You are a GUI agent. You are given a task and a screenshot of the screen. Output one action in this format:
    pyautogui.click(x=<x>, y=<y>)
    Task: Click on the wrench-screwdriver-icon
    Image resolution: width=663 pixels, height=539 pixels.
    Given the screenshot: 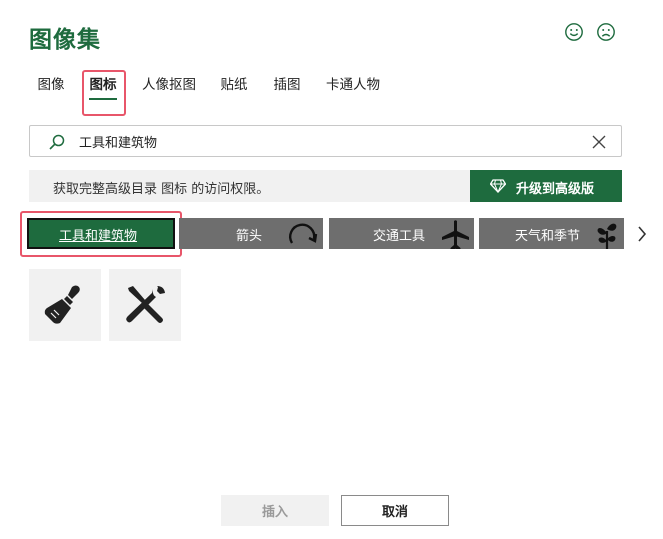 What is the action you would take?
    pyautogui.click(x=145, y=304)
    